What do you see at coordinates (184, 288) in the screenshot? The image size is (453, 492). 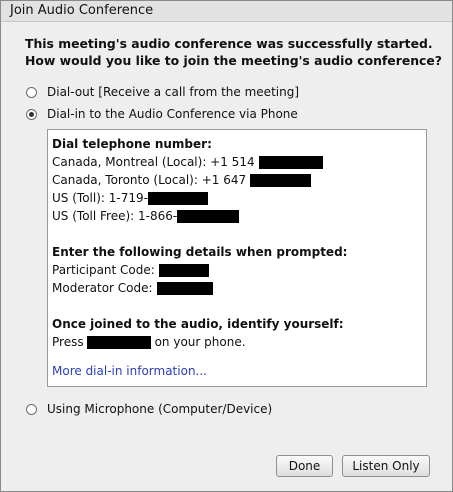 I see `redacted-moderator-code` at bounding box center [184, 288].